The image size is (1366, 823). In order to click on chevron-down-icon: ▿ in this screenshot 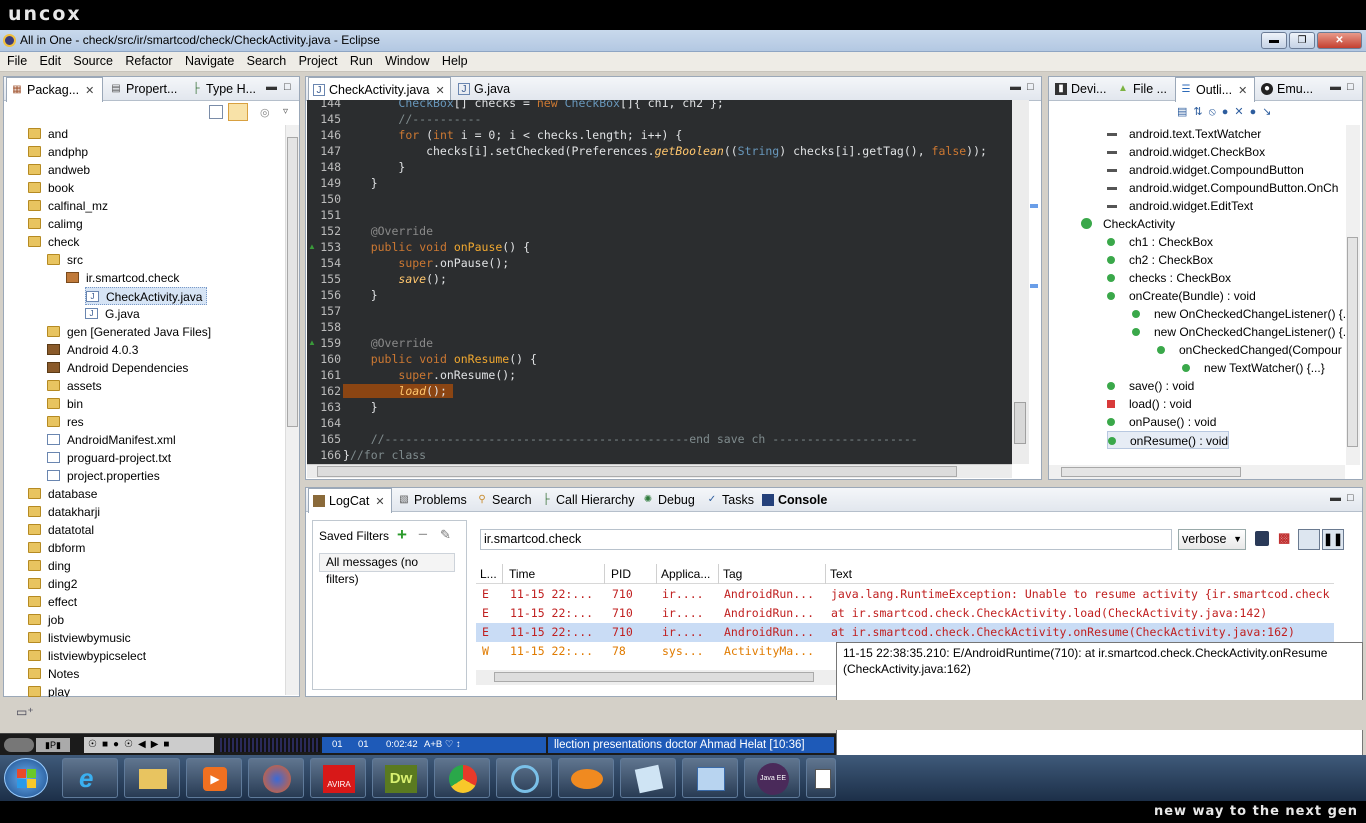, I will do `click(285, 111)`.